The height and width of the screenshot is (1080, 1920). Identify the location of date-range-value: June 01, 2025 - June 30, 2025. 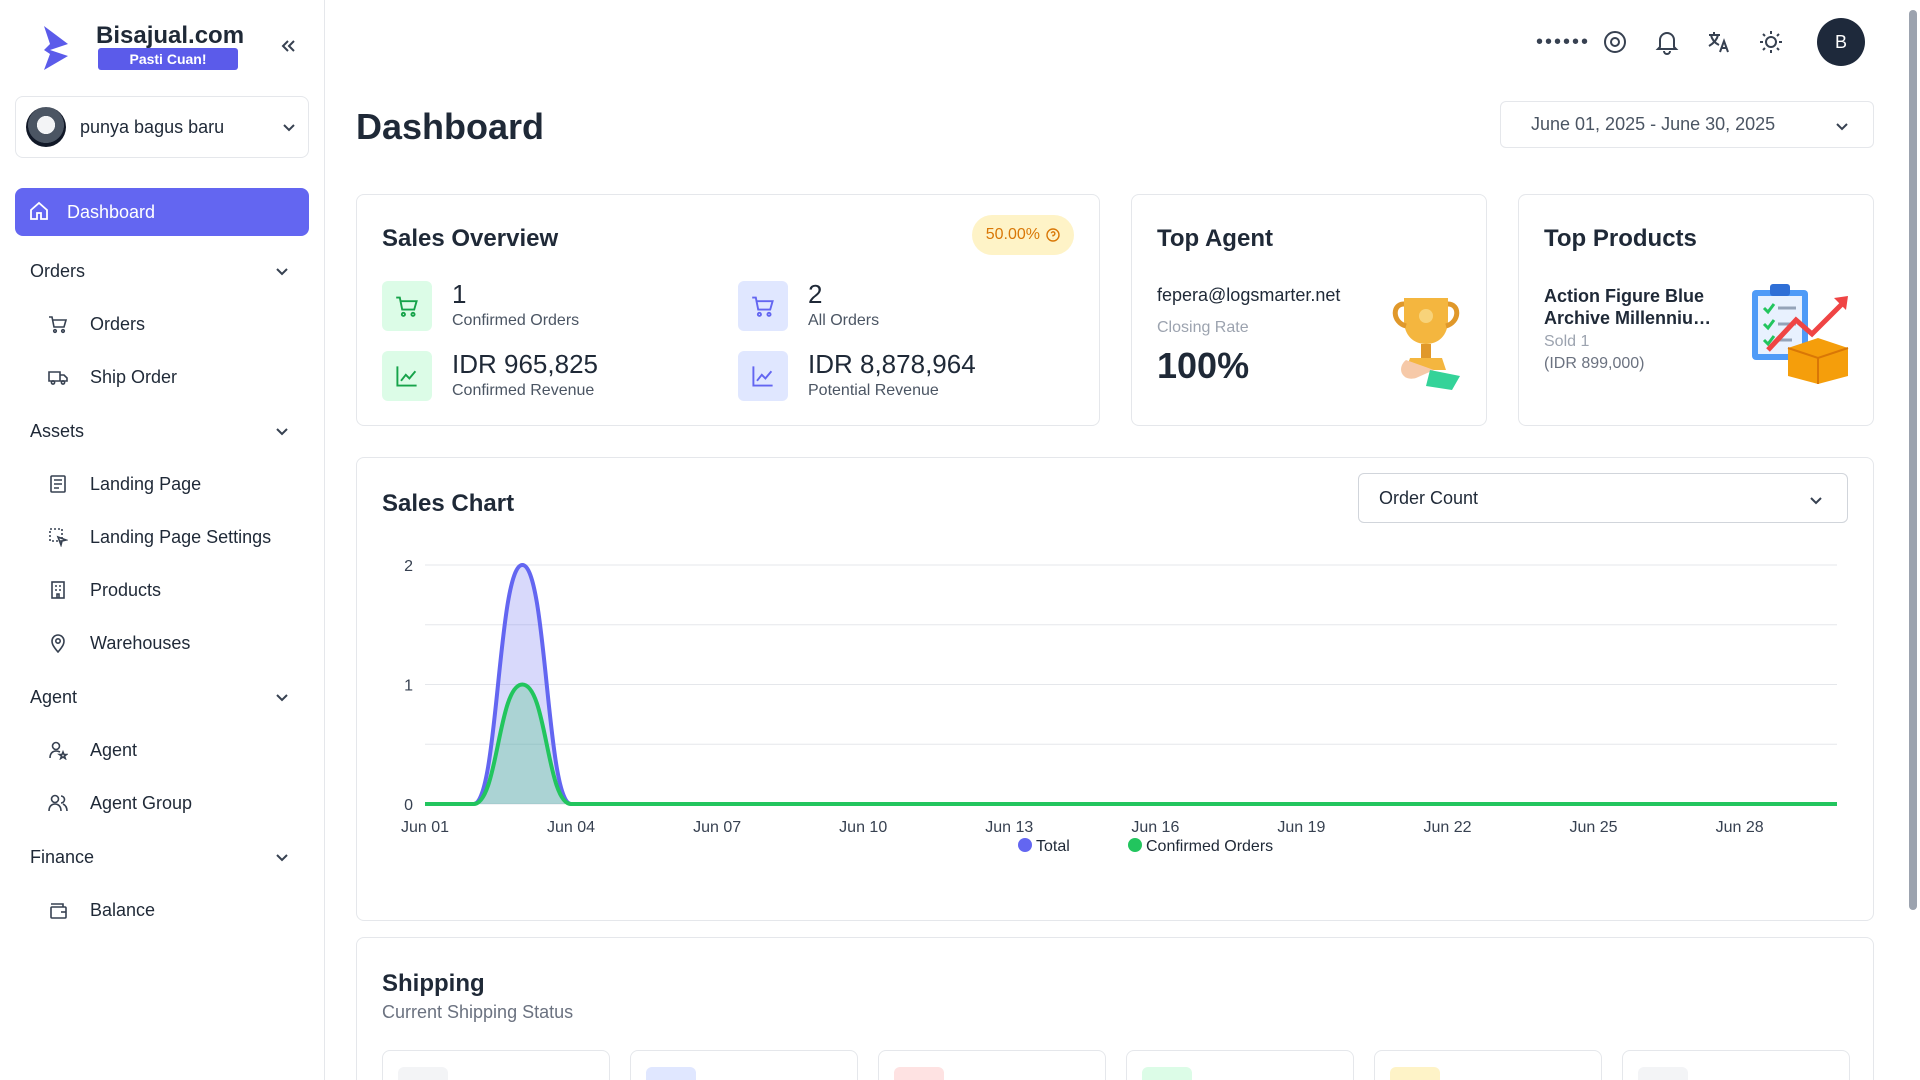
(1653, 124).